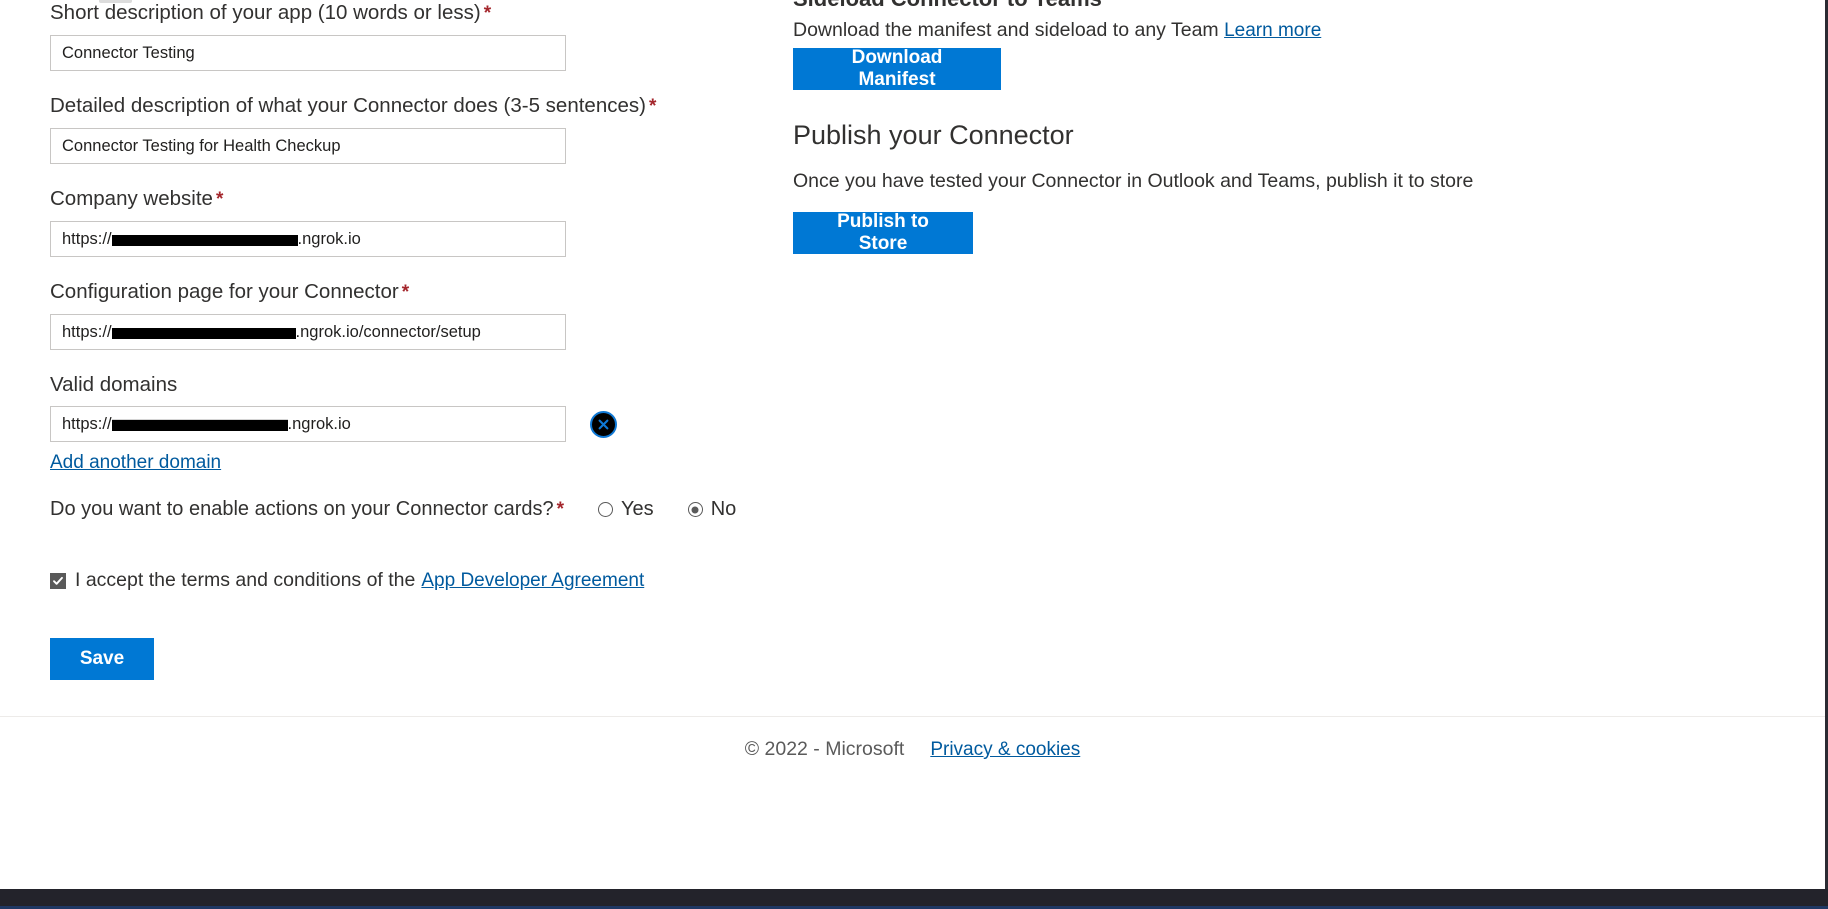  What do you see at coordinates (914, 899) in the screenshot?
I see `os-taskbar` at bounding box center [914, 899].